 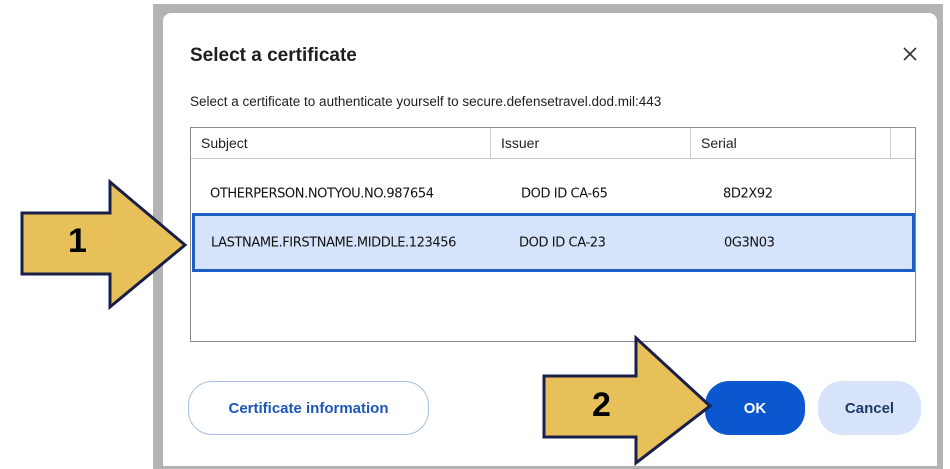 What do you see at coordinates (77, 241) in the screenshot?
I see `callout-label-1: 1` at bounding box center [77, 241].